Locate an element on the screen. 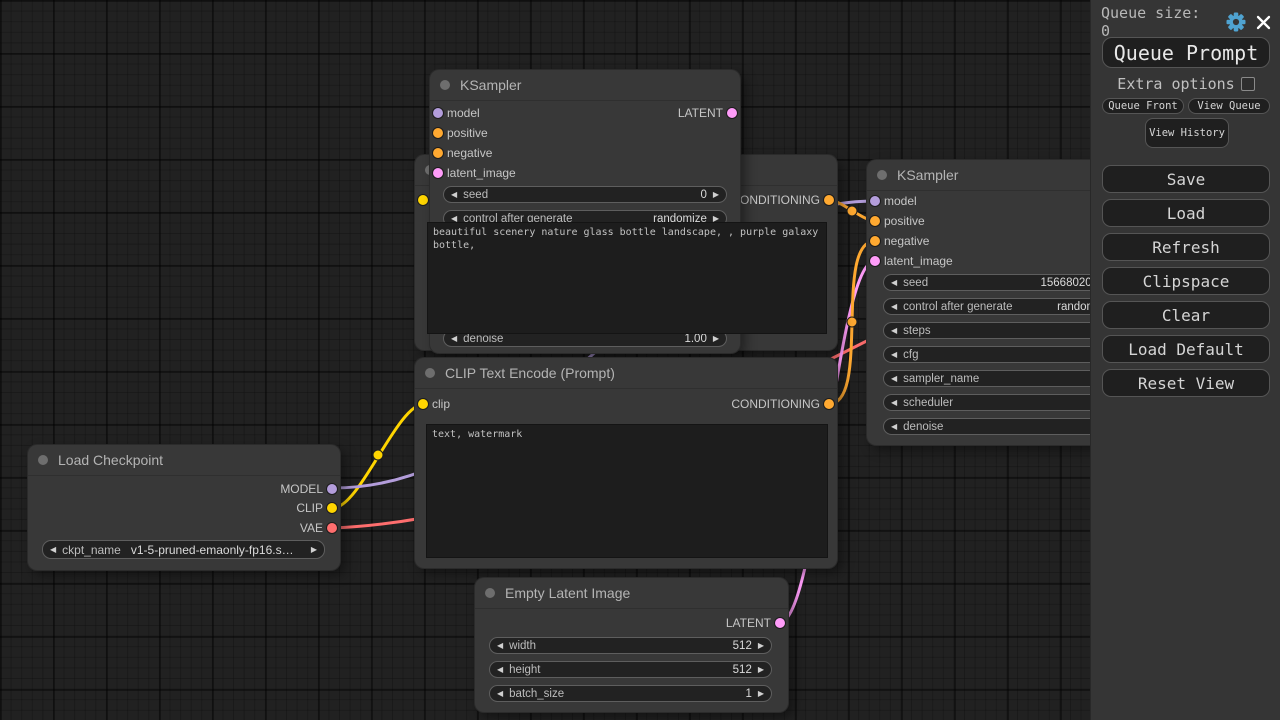  seed-widget: ◀ seed 0 ▶ is located at coordinates (585, 194).